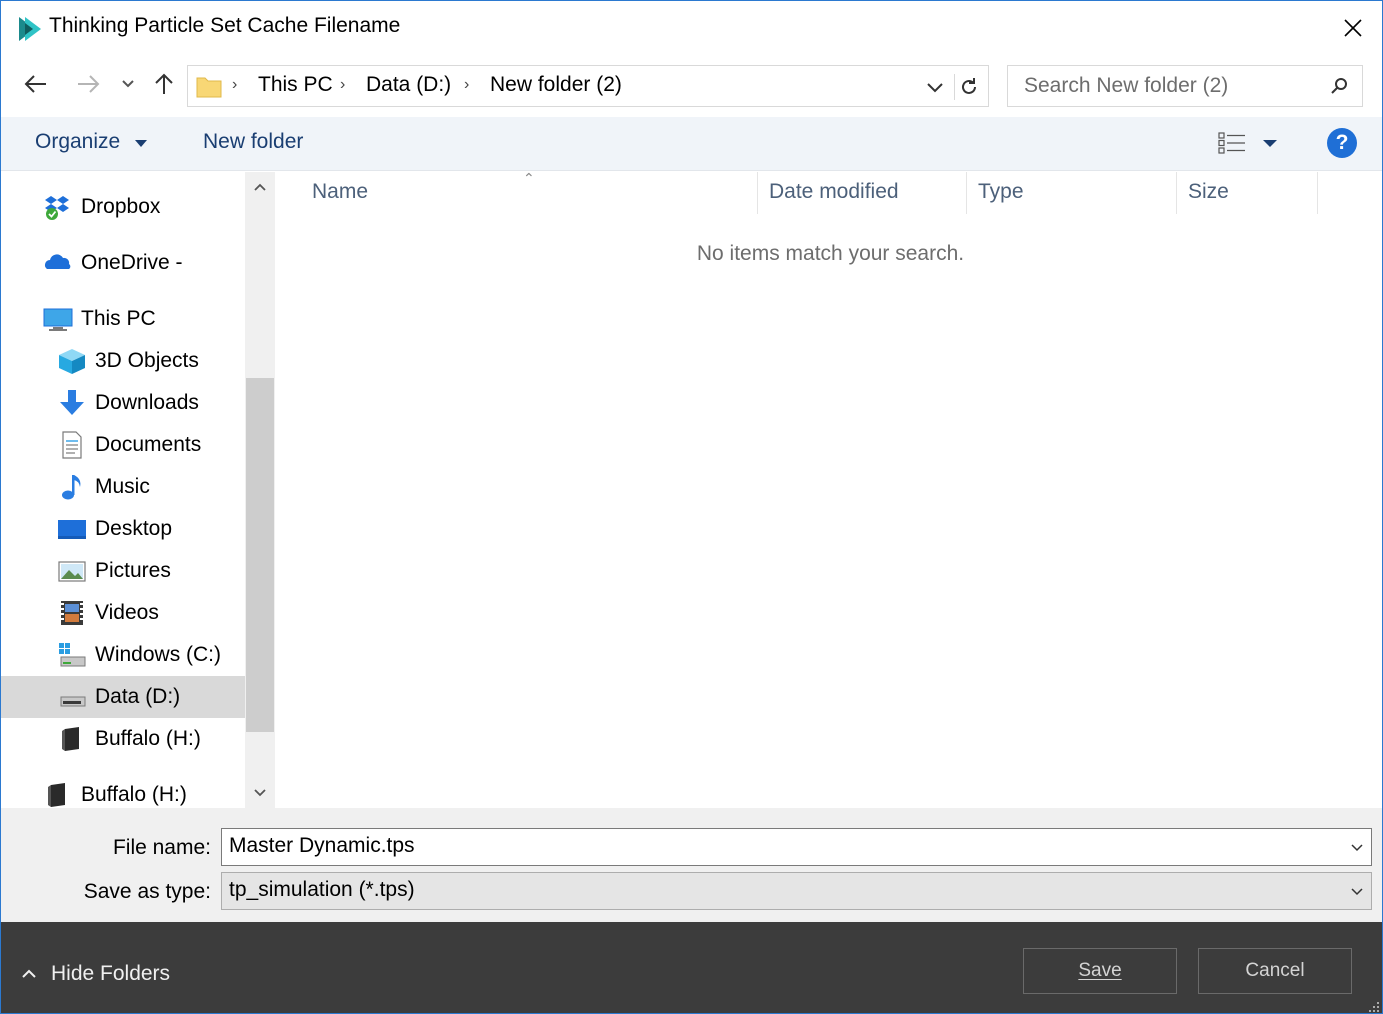 Image resolution: width=1383 pixels, height=1014 pixels. Describe the element at coordinates (73, 701) in the screenshot. I see `drive-icon` at that location.